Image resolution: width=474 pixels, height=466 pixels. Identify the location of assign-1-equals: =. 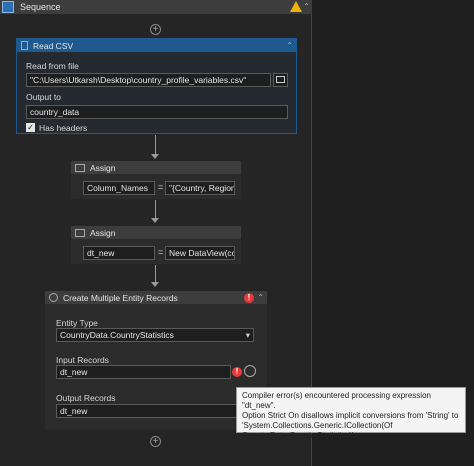
(161, 187).